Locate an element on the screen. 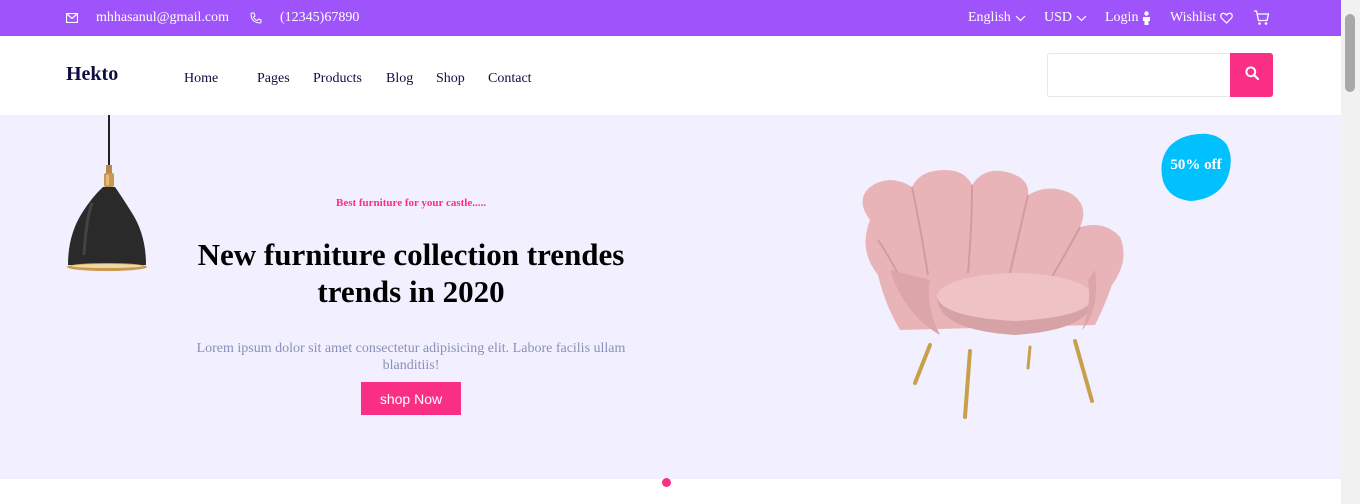 The width and height of the screenshot is (1360, 504). cart-icon is located at coordinates (1261, 18).